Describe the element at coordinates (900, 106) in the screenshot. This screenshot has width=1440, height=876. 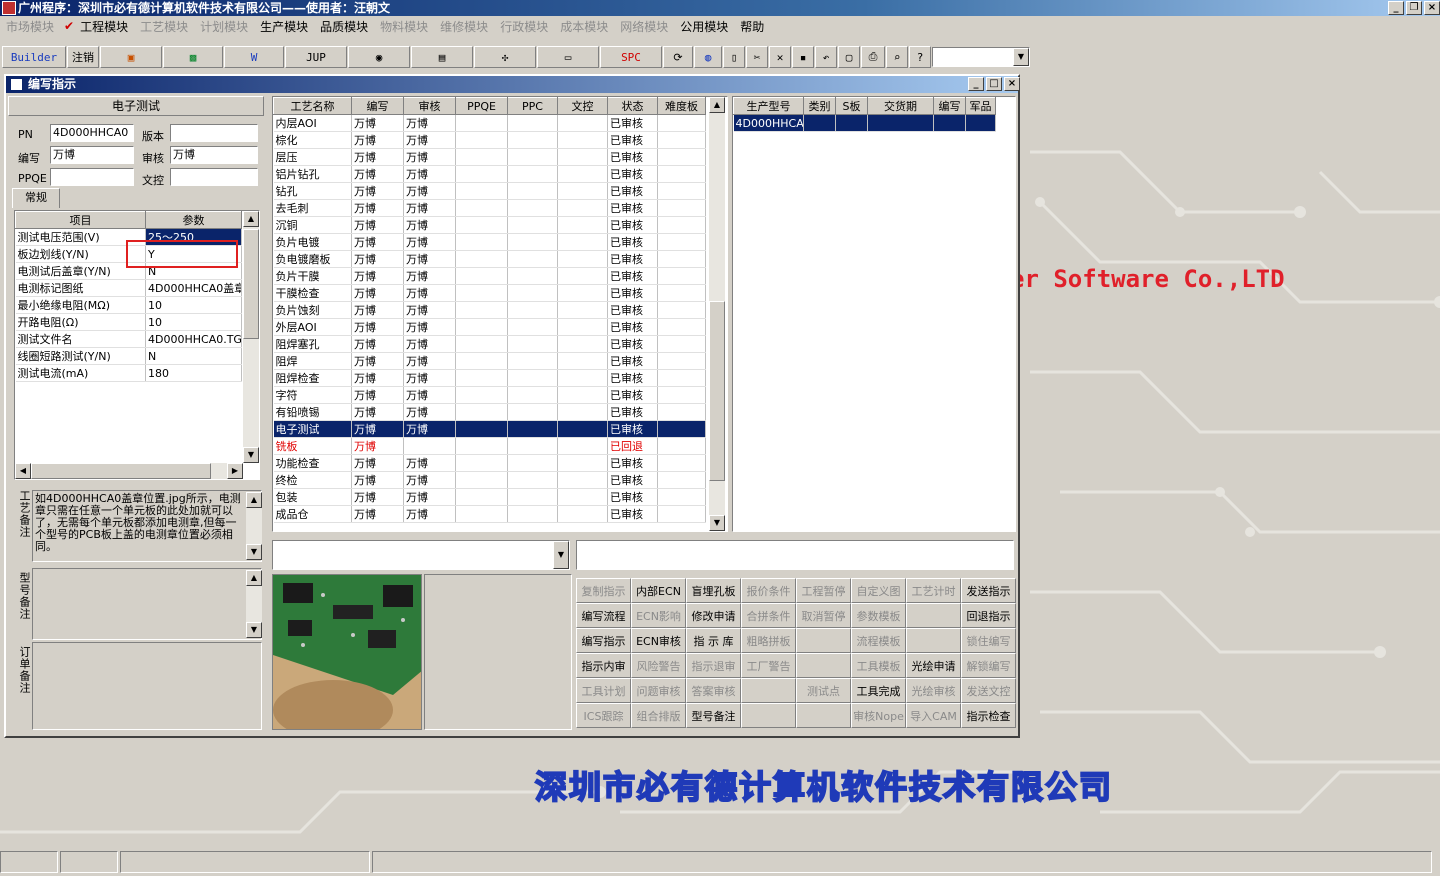
I see `model-header: 交货期` at that location.